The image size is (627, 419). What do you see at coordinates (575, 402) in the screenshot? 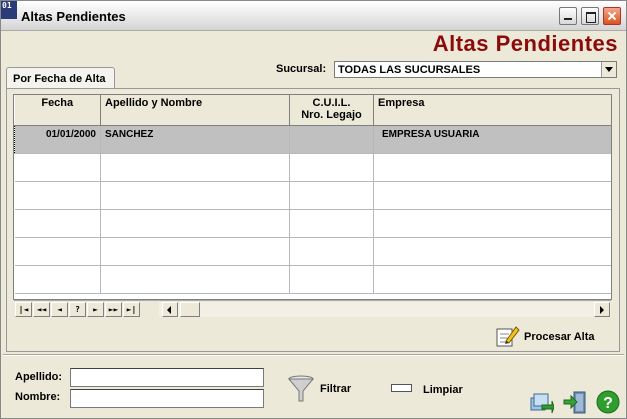
I see `exit-door-icon` at bounding box center [575, 402].